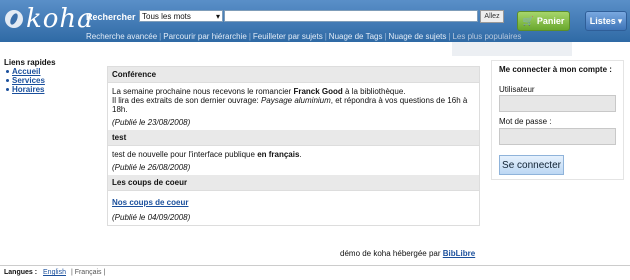 This screenshot has height=280, width=630. I want to click on password-field, so click(557, 136).